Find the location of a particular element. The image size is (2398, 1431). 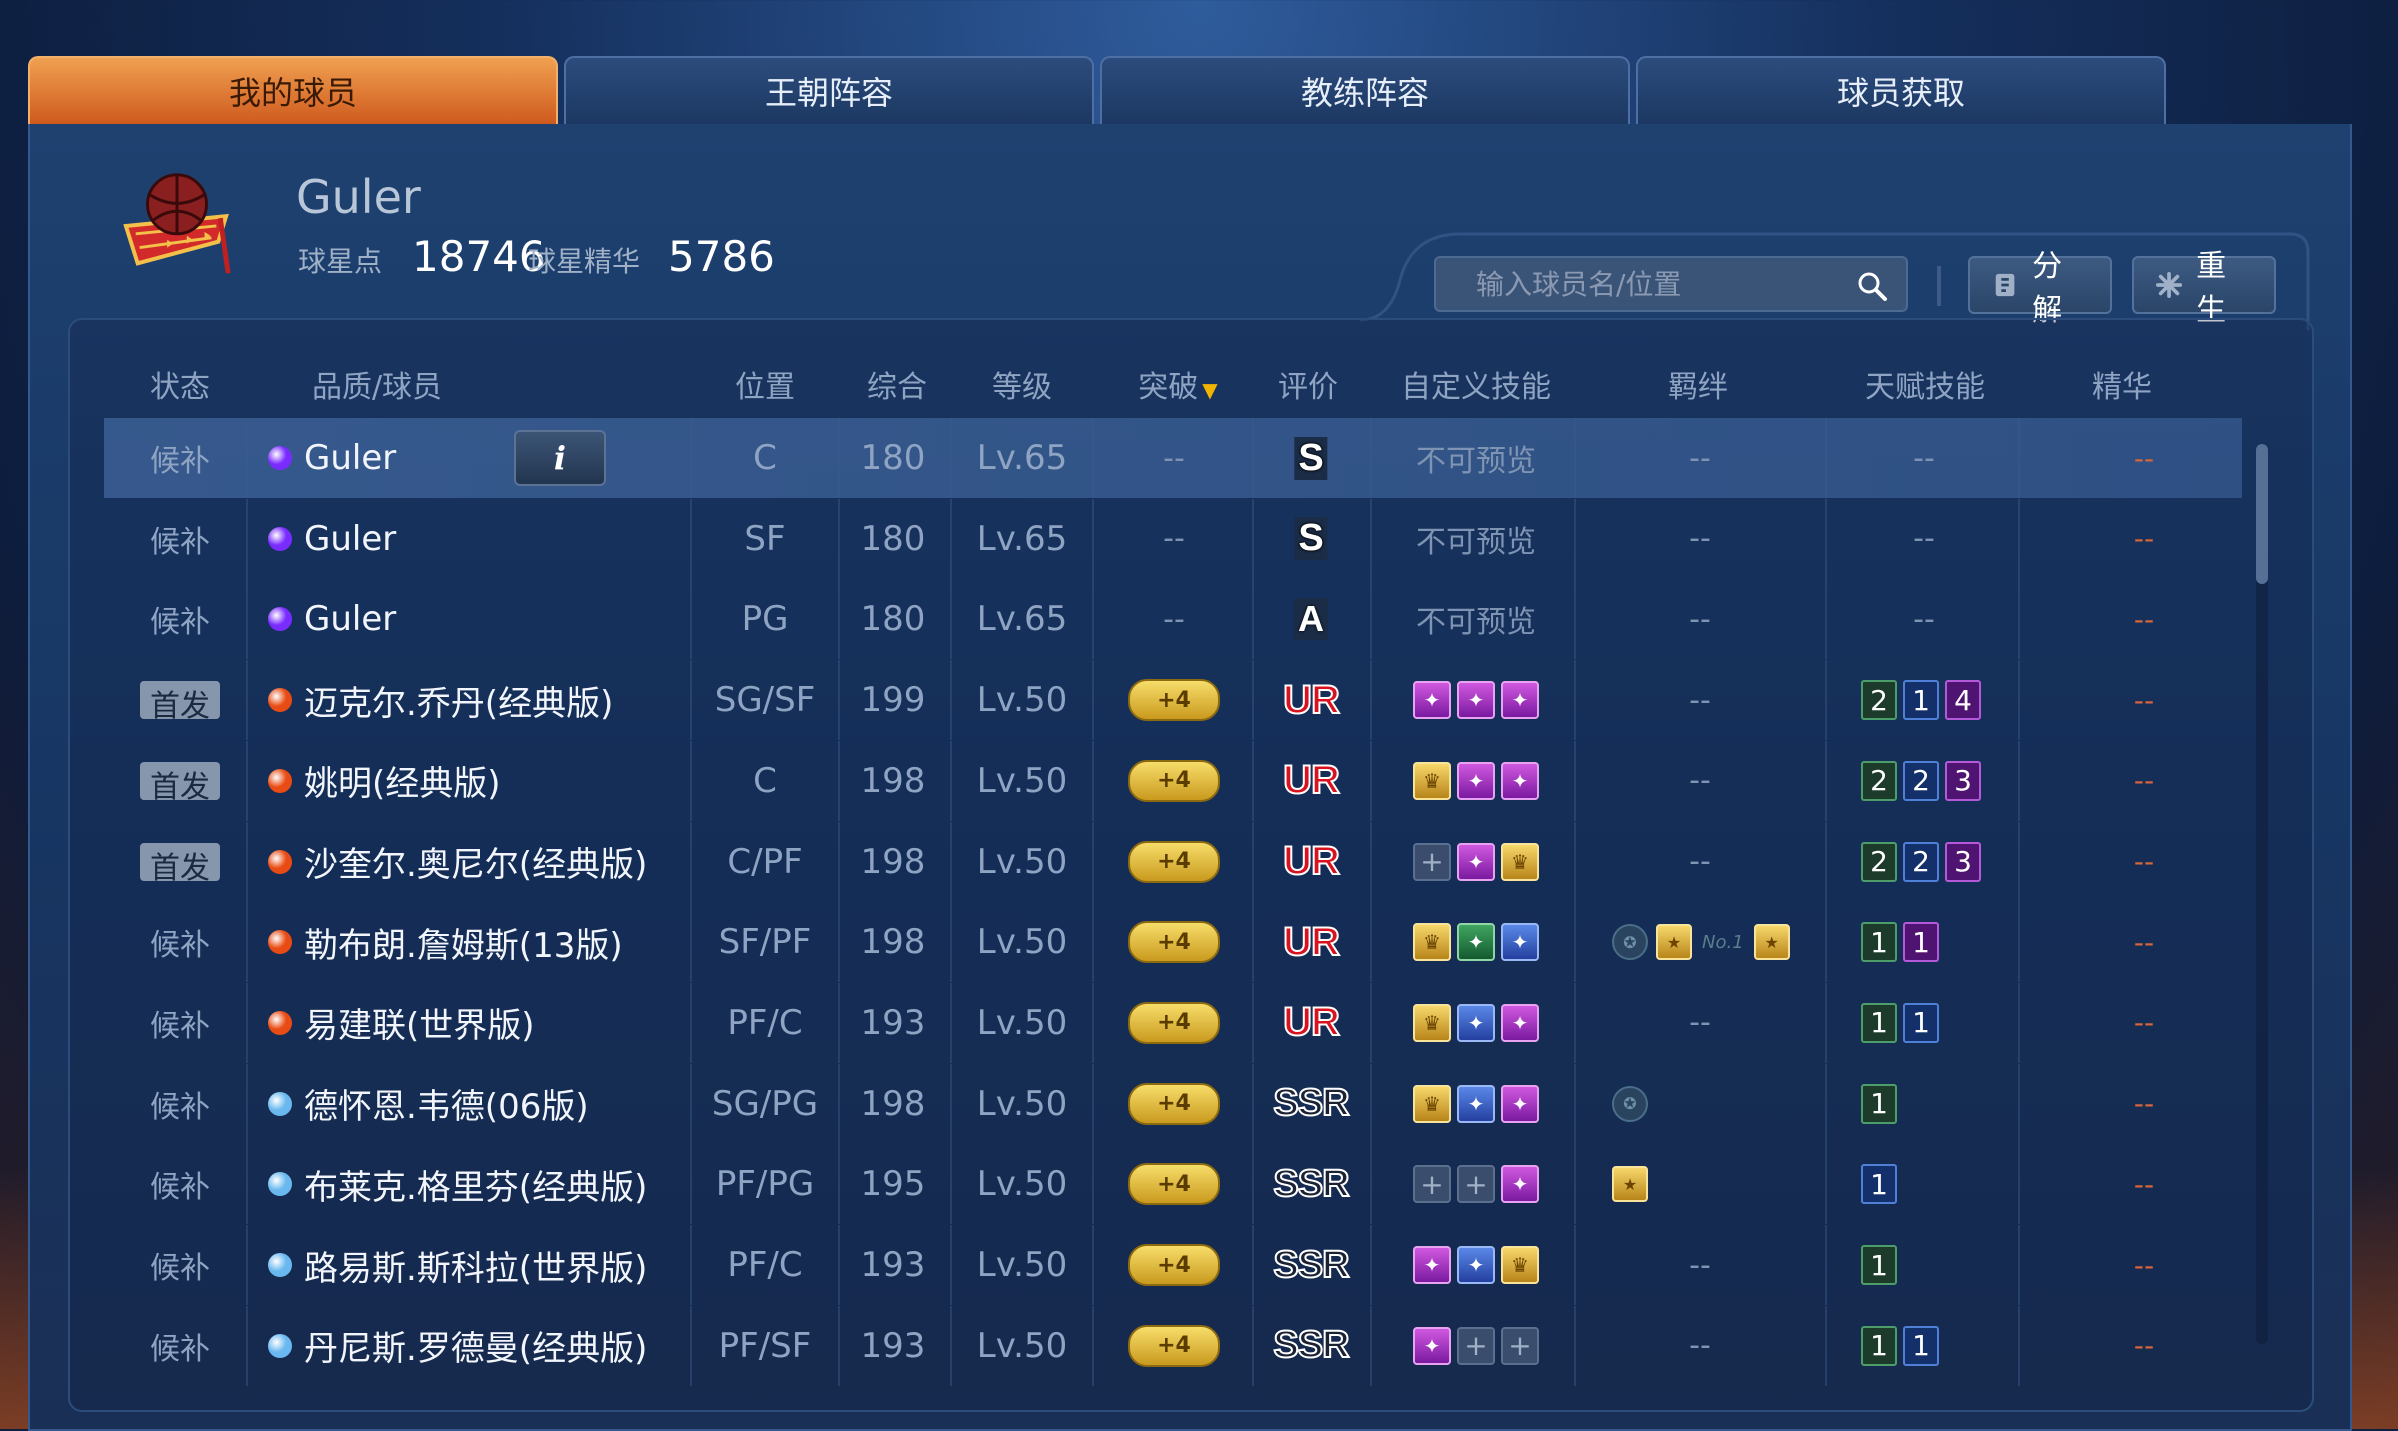

table-row: 候补 路易斯.斯科拉(世界版) PF/C 193 Lv.50 +4 SSR ✦ ✦ ♛ -- 1 -- is located at coordinates (1173, 1265).